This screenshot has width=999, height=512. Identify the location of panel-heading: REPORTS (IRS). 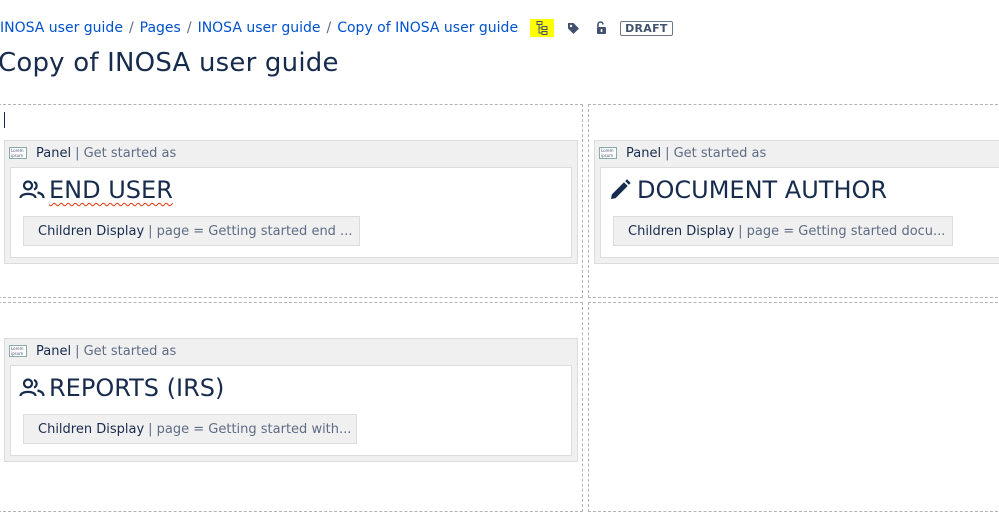
(121, 388).